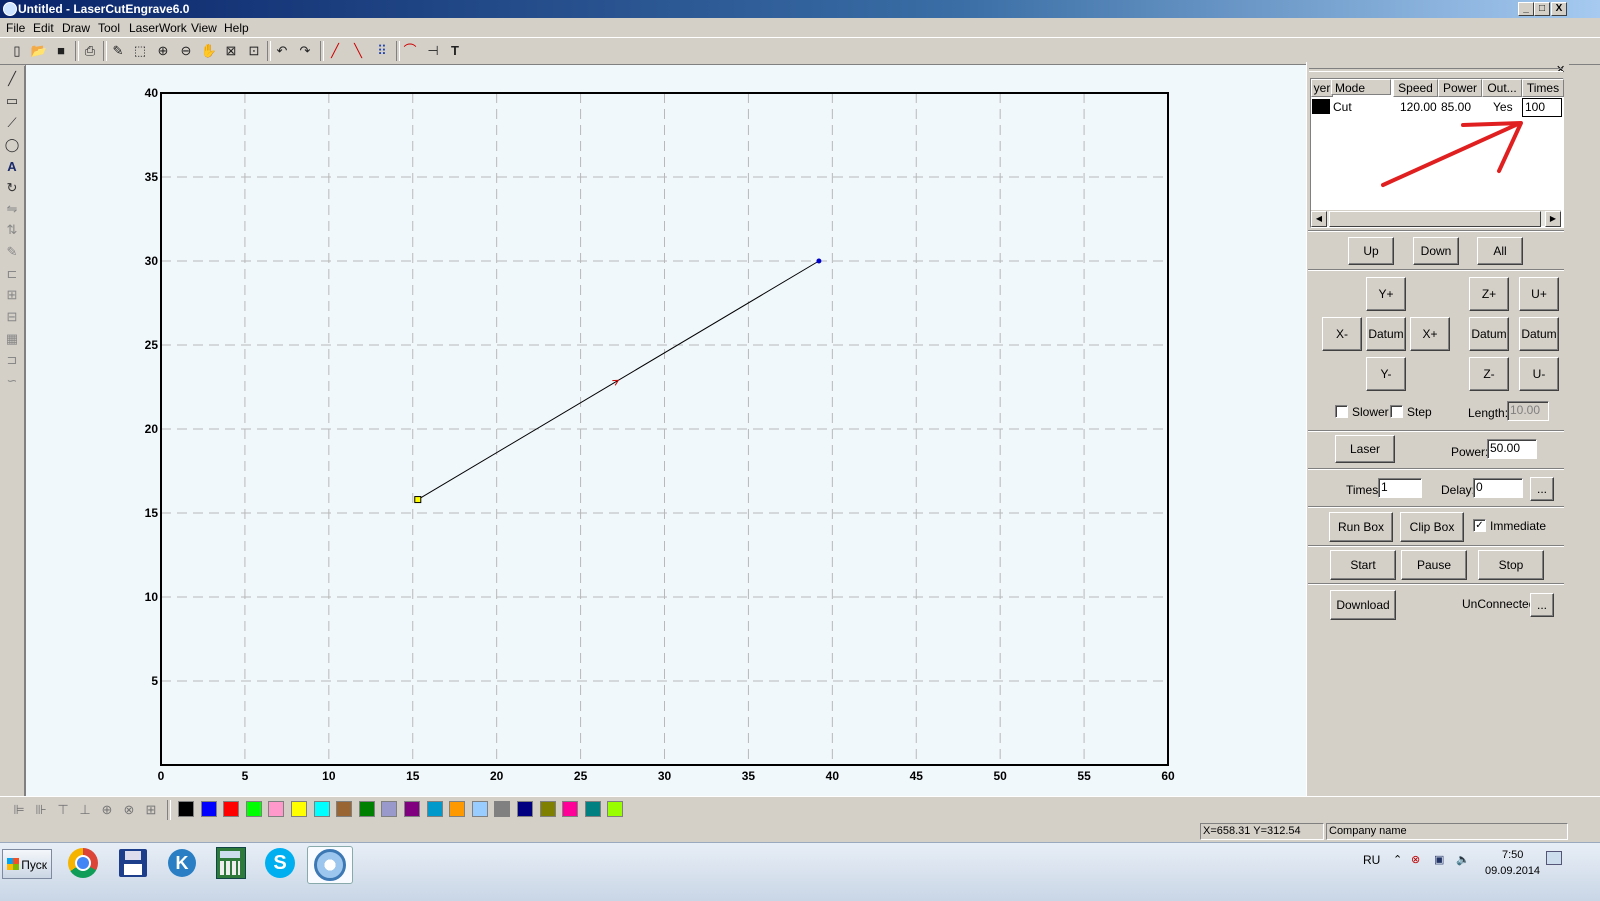  Describe the element at coordinates (1553, 219) in the screenshot. I see `scroll-right-icon: ▶` at that location.